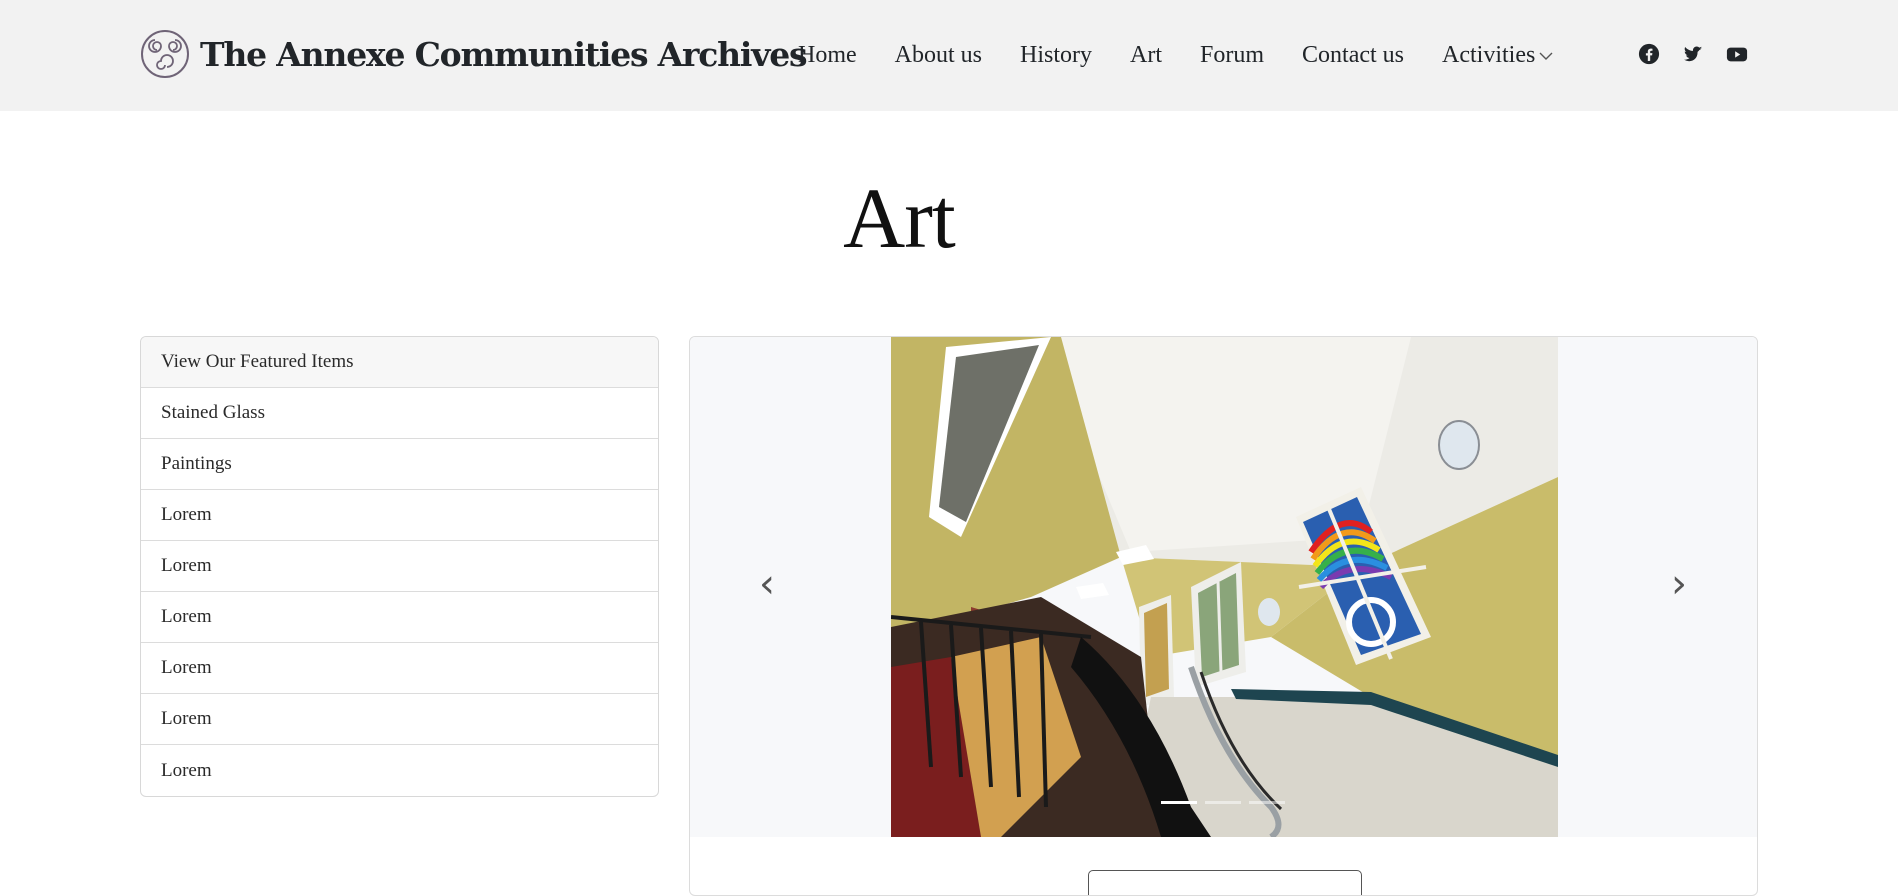 The width and height of the screenshot is (1898, 896). I want to click on card-action-button, so click(1225, 882).